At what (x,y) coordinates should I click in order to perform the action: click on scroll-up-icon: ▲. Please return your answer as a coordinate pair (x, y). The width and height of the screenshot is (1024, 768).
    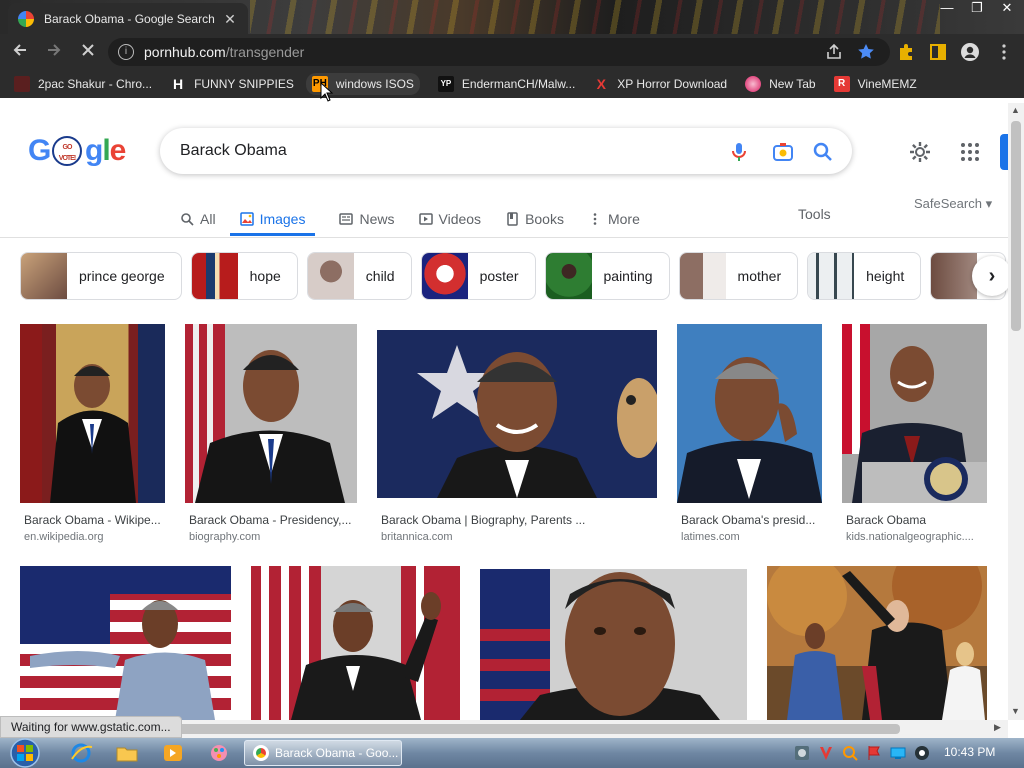
    Looking at the image, I should click on (1015, 110).